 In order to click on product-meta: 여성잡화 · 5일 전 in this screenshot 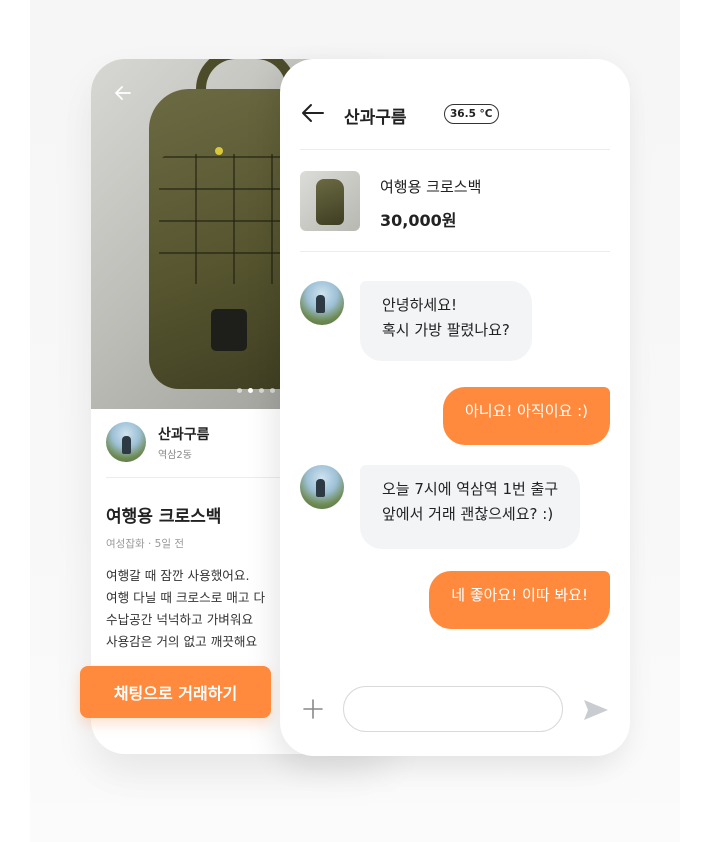, I will do `click(145, 544)`.